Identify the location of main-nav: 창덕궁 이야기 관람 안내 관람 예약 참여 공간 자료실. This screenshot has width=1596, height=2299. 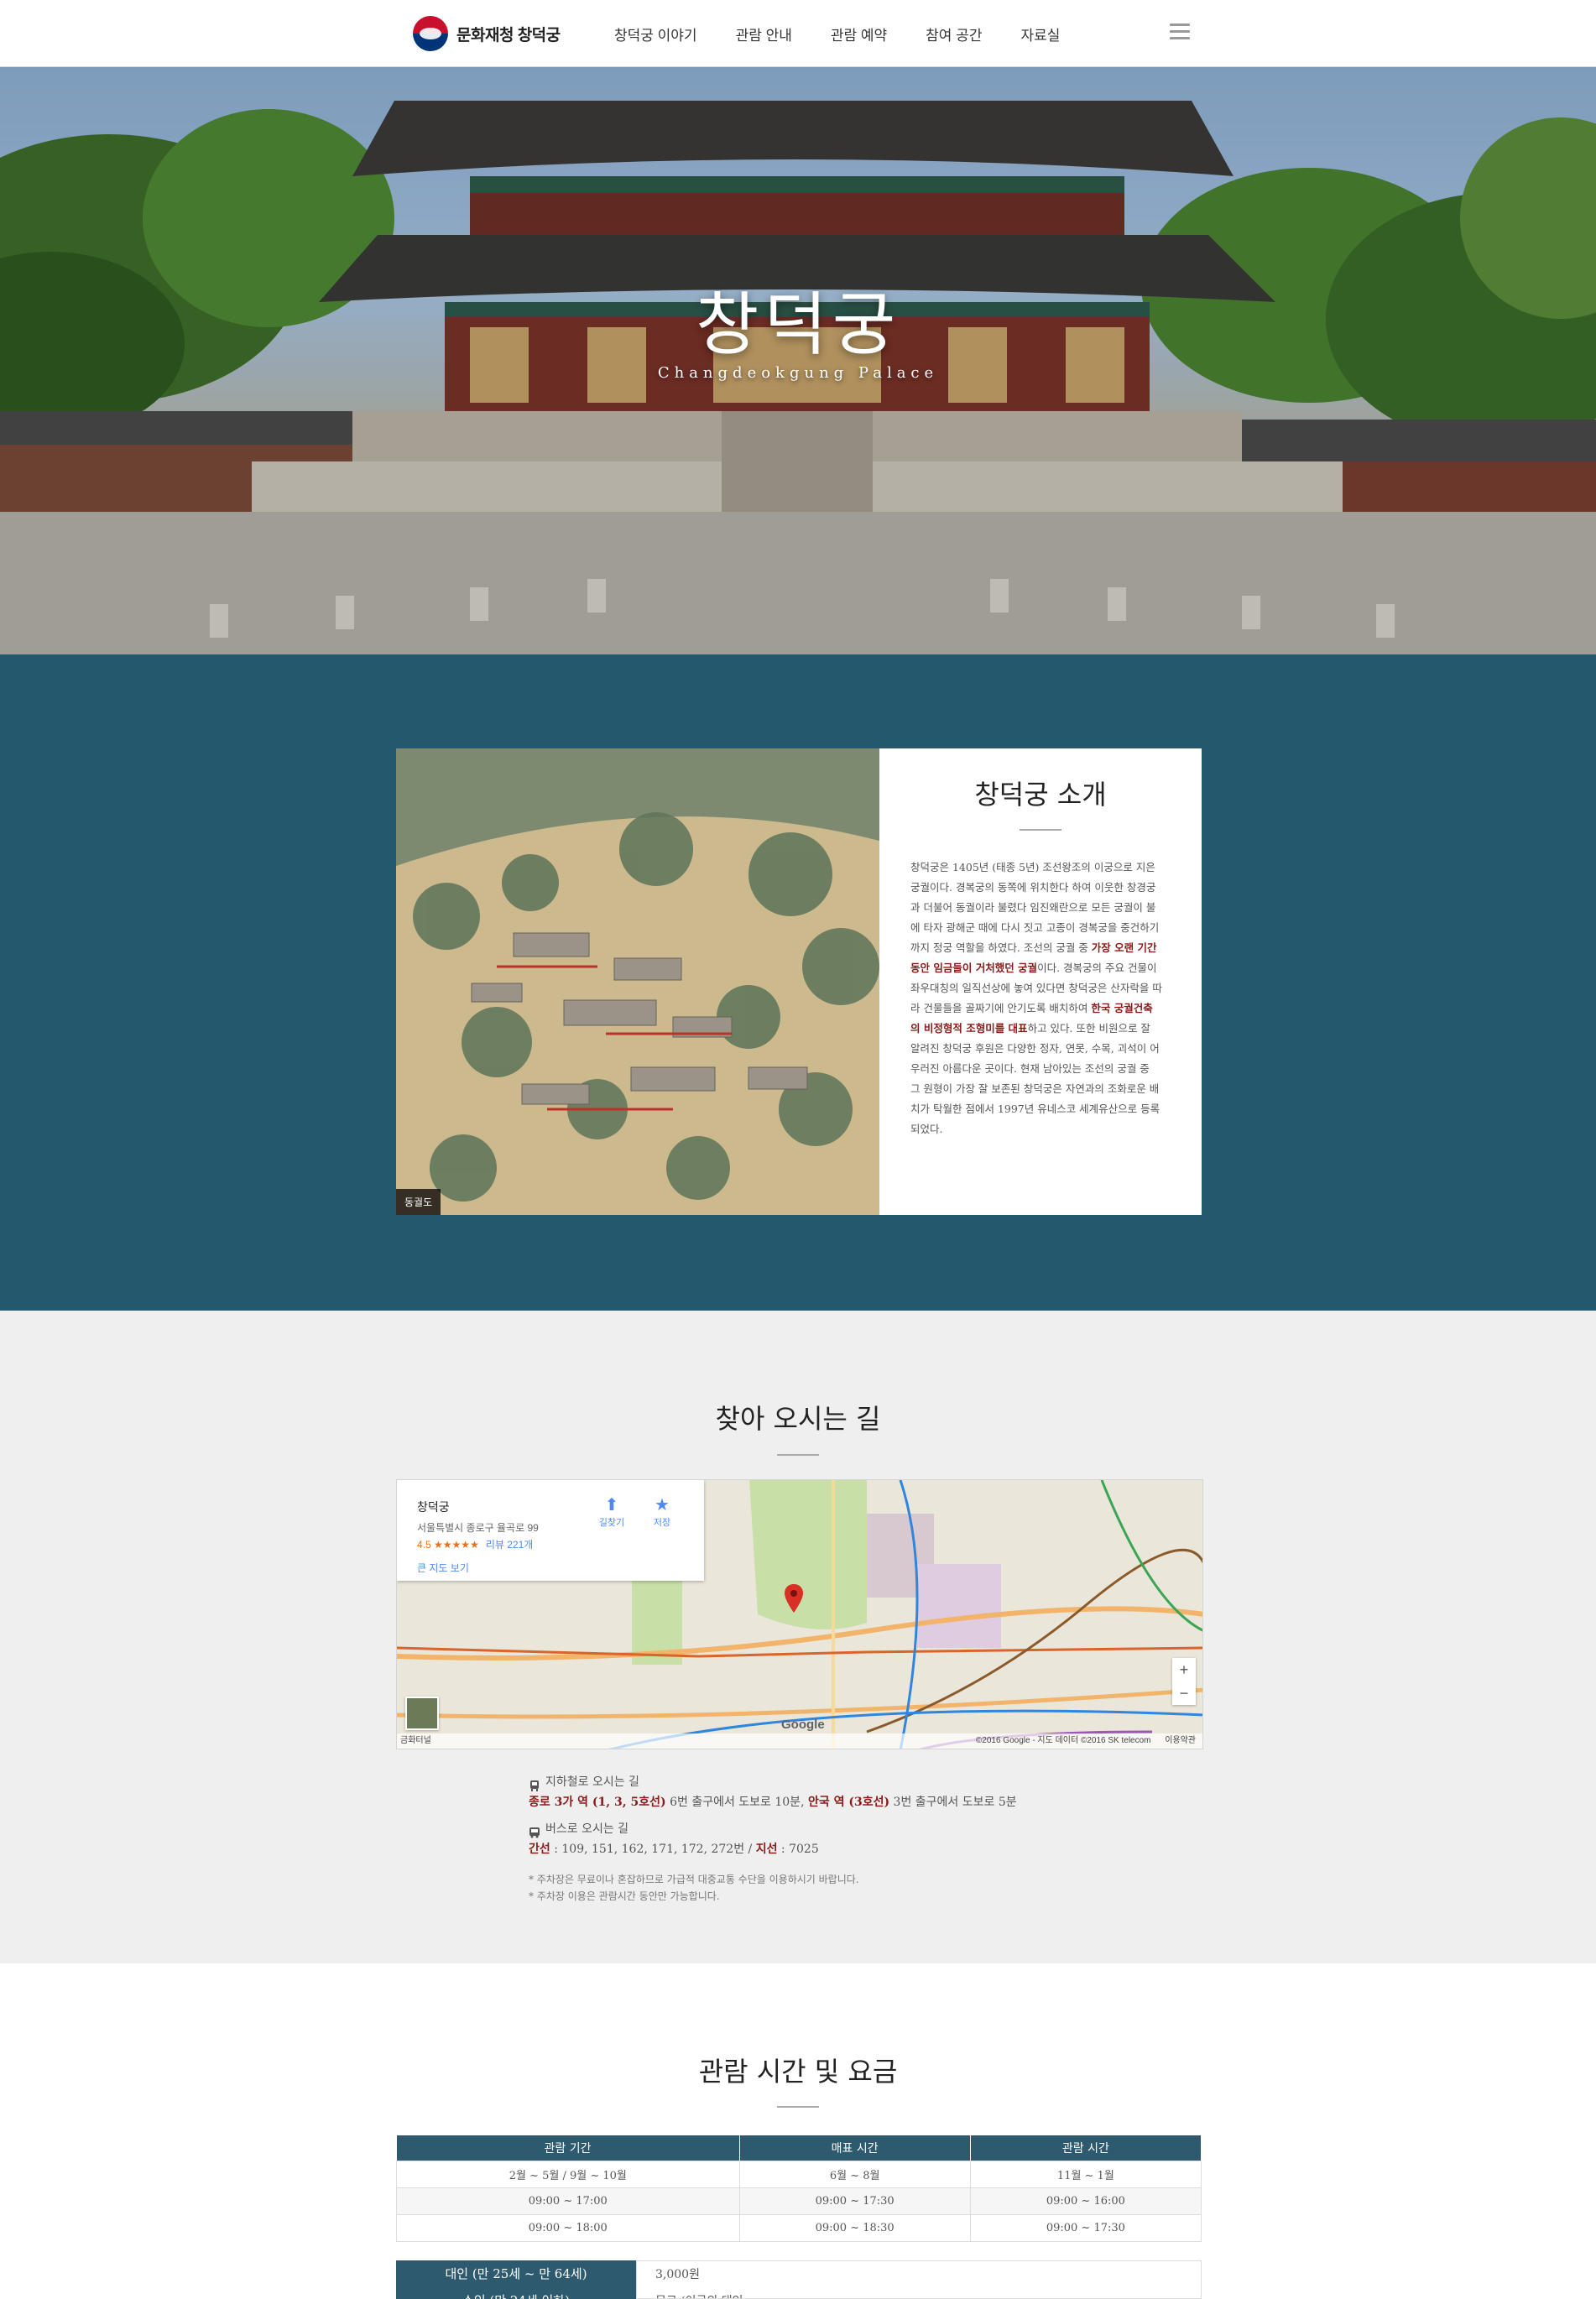
(856, 34).